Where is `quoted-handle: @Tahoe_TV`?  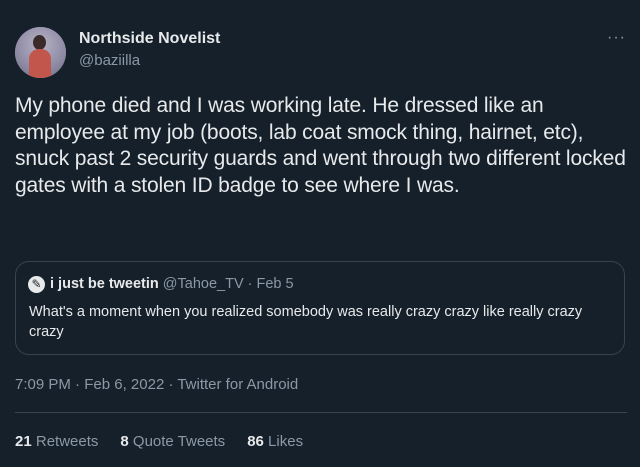
quoted-handle: @Tahoe_TV is located at coordinates (203, 284).